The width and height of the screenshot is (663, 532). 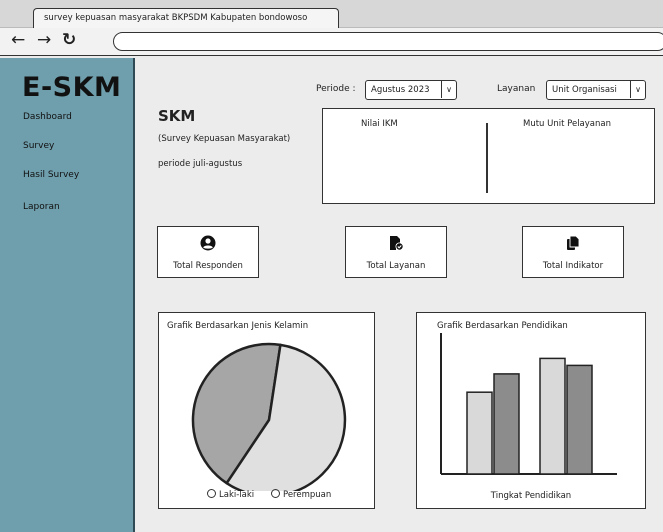 What do you see at coordinates (573, 245) in the screenshot?
I see `copy-document-icon` at bounding box center [573, 245].